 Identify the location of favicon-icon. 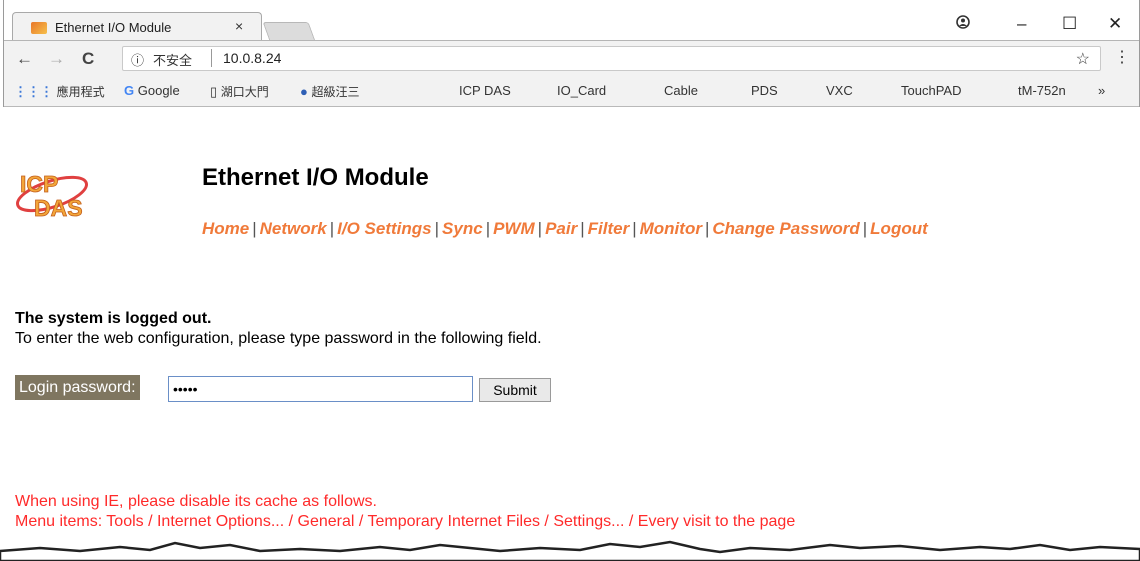
(39, 28).